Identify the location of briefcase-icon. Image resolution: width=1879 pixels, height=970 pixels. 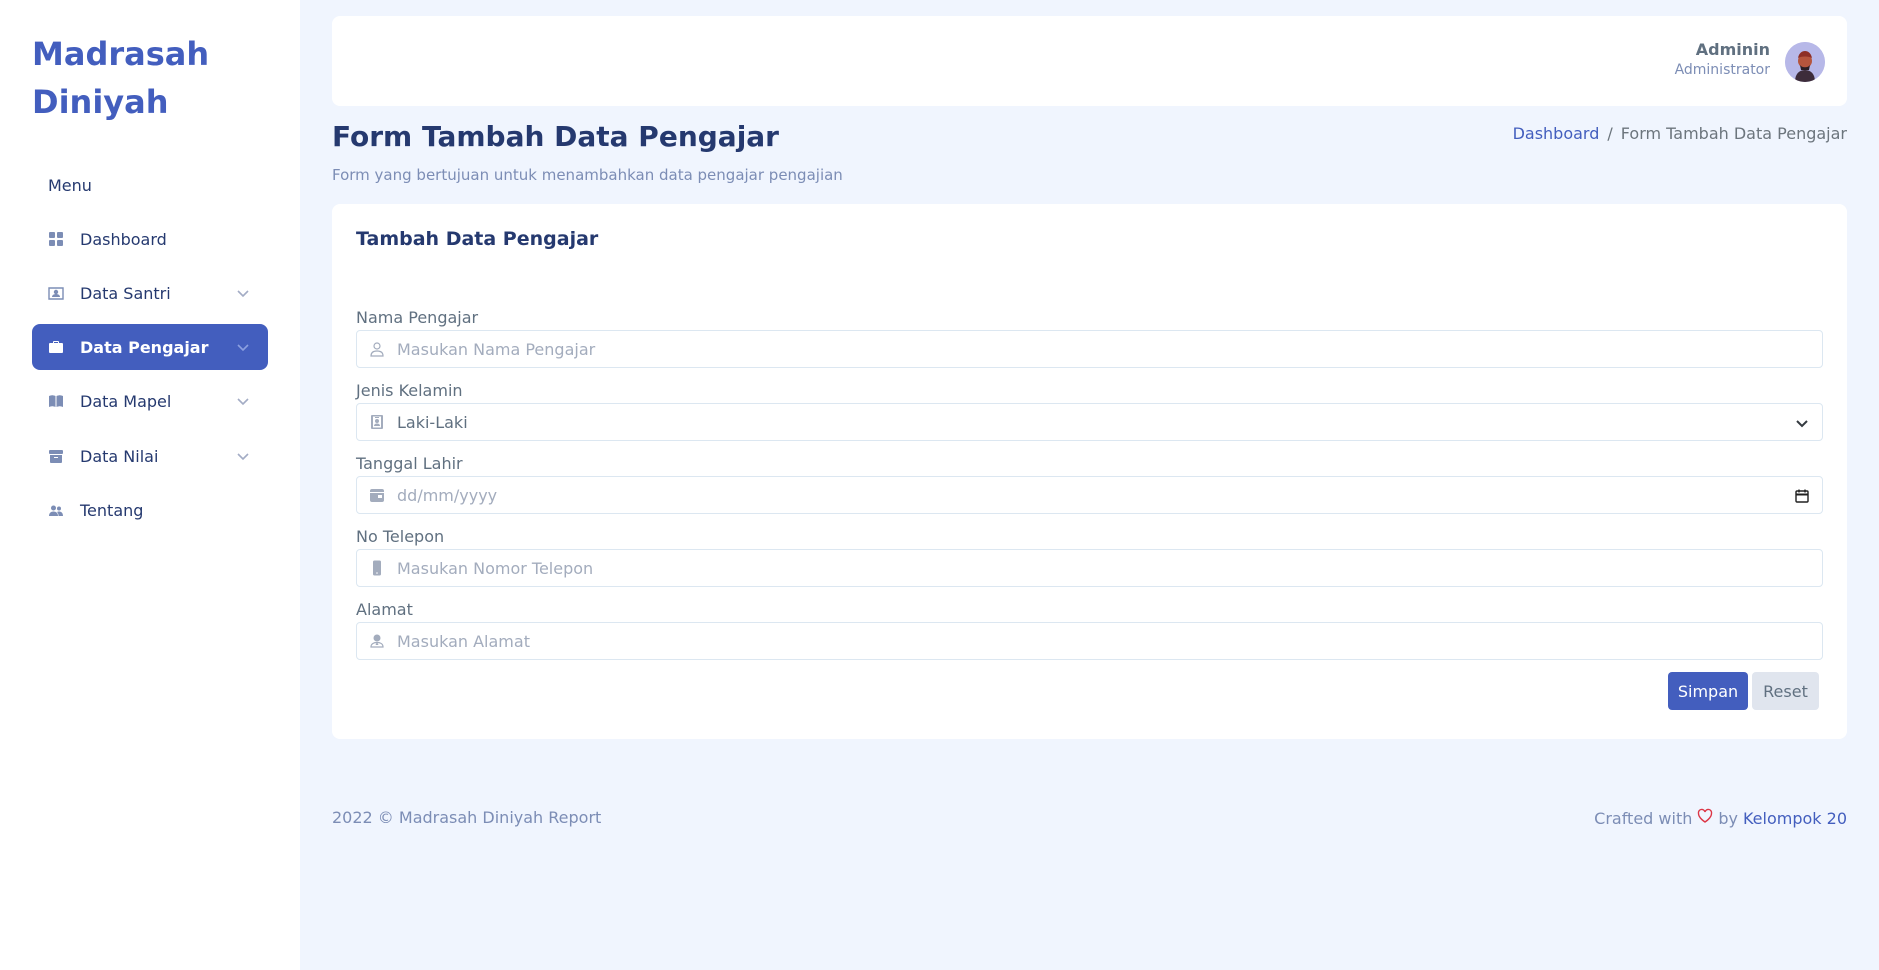
(56, 347).